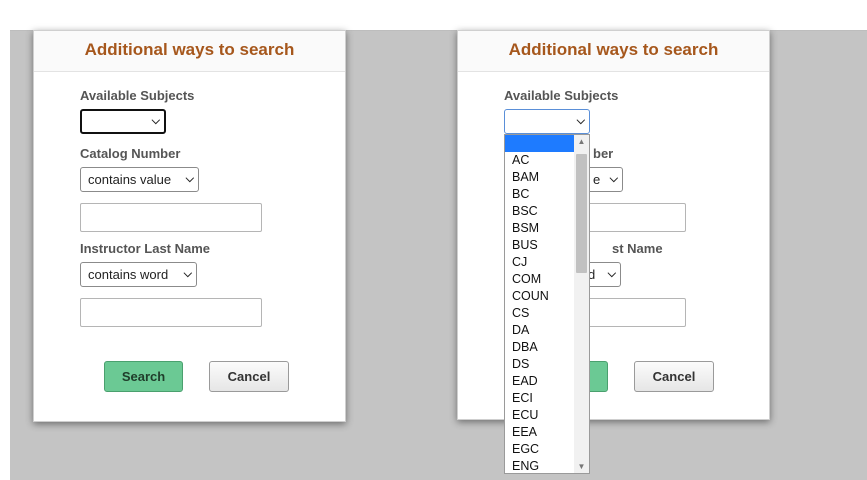 Image resolution: width=867 pixels, height=480 pixels. What do you see at coordinates (540, 415) in the screenshot?
I see `subject-option: ECU` at bounding box center [540, 415].